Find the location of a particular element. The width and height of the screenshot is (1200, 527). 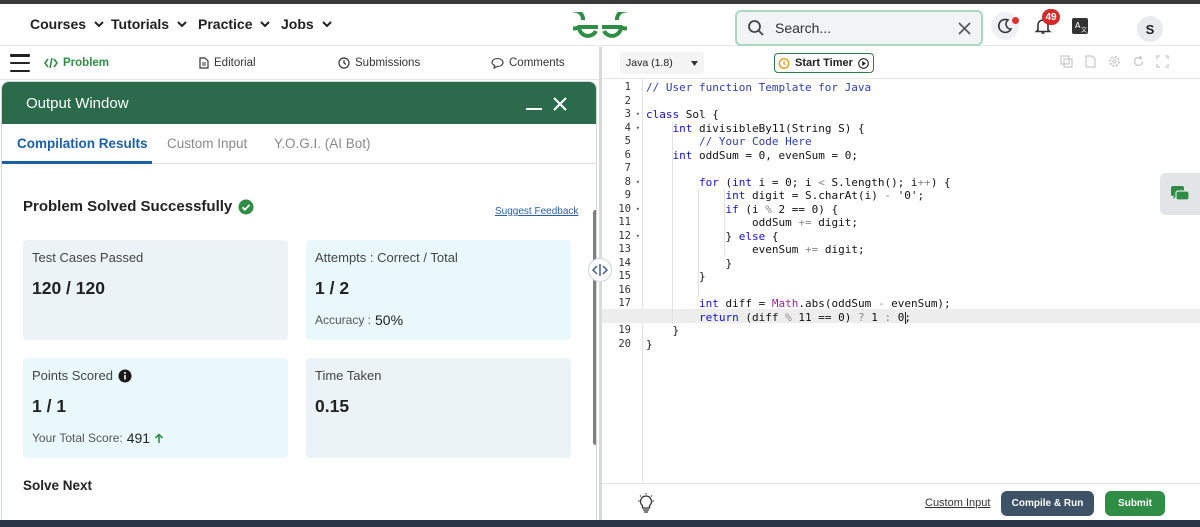

line-number: 8 ▾ is located at coordinates (622, 183).